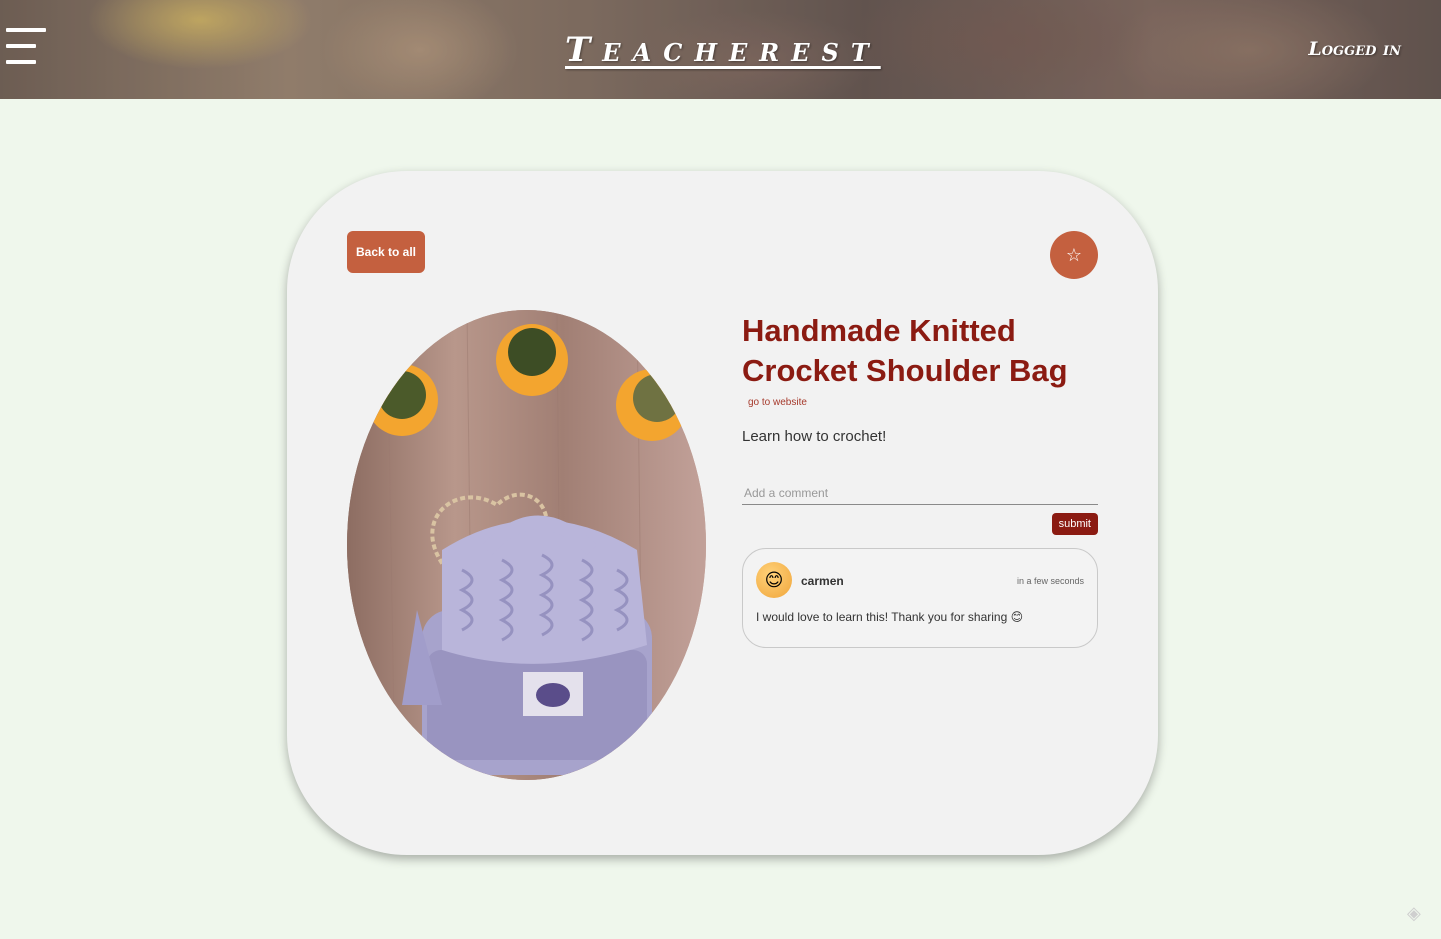 This screenshot has height=939, width=1441. What do you see at coordinates (1074, 255) in the screenshot?
I see `favorite-star-icon: ☆` at bounding box center [1074, 255].